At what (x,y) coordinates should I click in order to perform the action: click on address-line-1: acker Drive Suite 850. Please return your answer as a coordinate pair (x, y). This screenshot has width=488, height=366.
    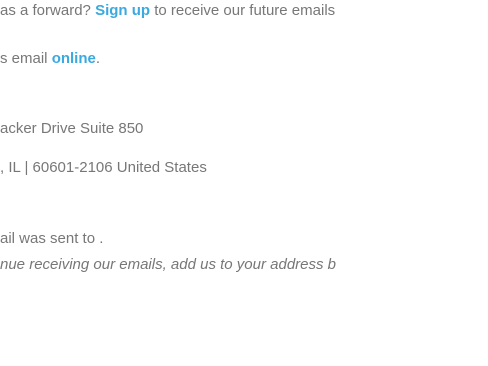
    Looking at the image, I should click on (72, 128).